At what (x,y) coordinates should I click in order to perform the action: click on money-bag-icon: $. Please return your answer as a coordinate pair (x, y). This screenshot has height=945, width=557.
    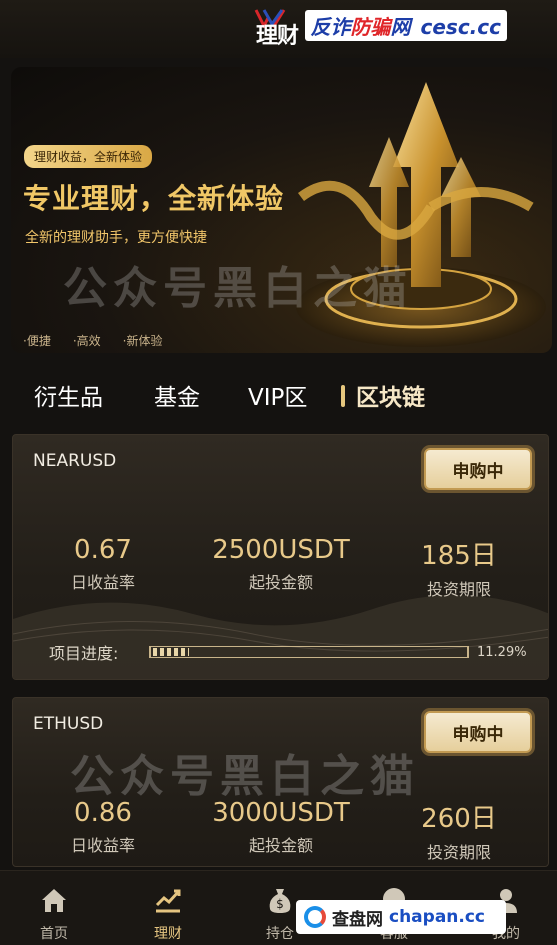
    Looking at the image, I should click on (280, 901).